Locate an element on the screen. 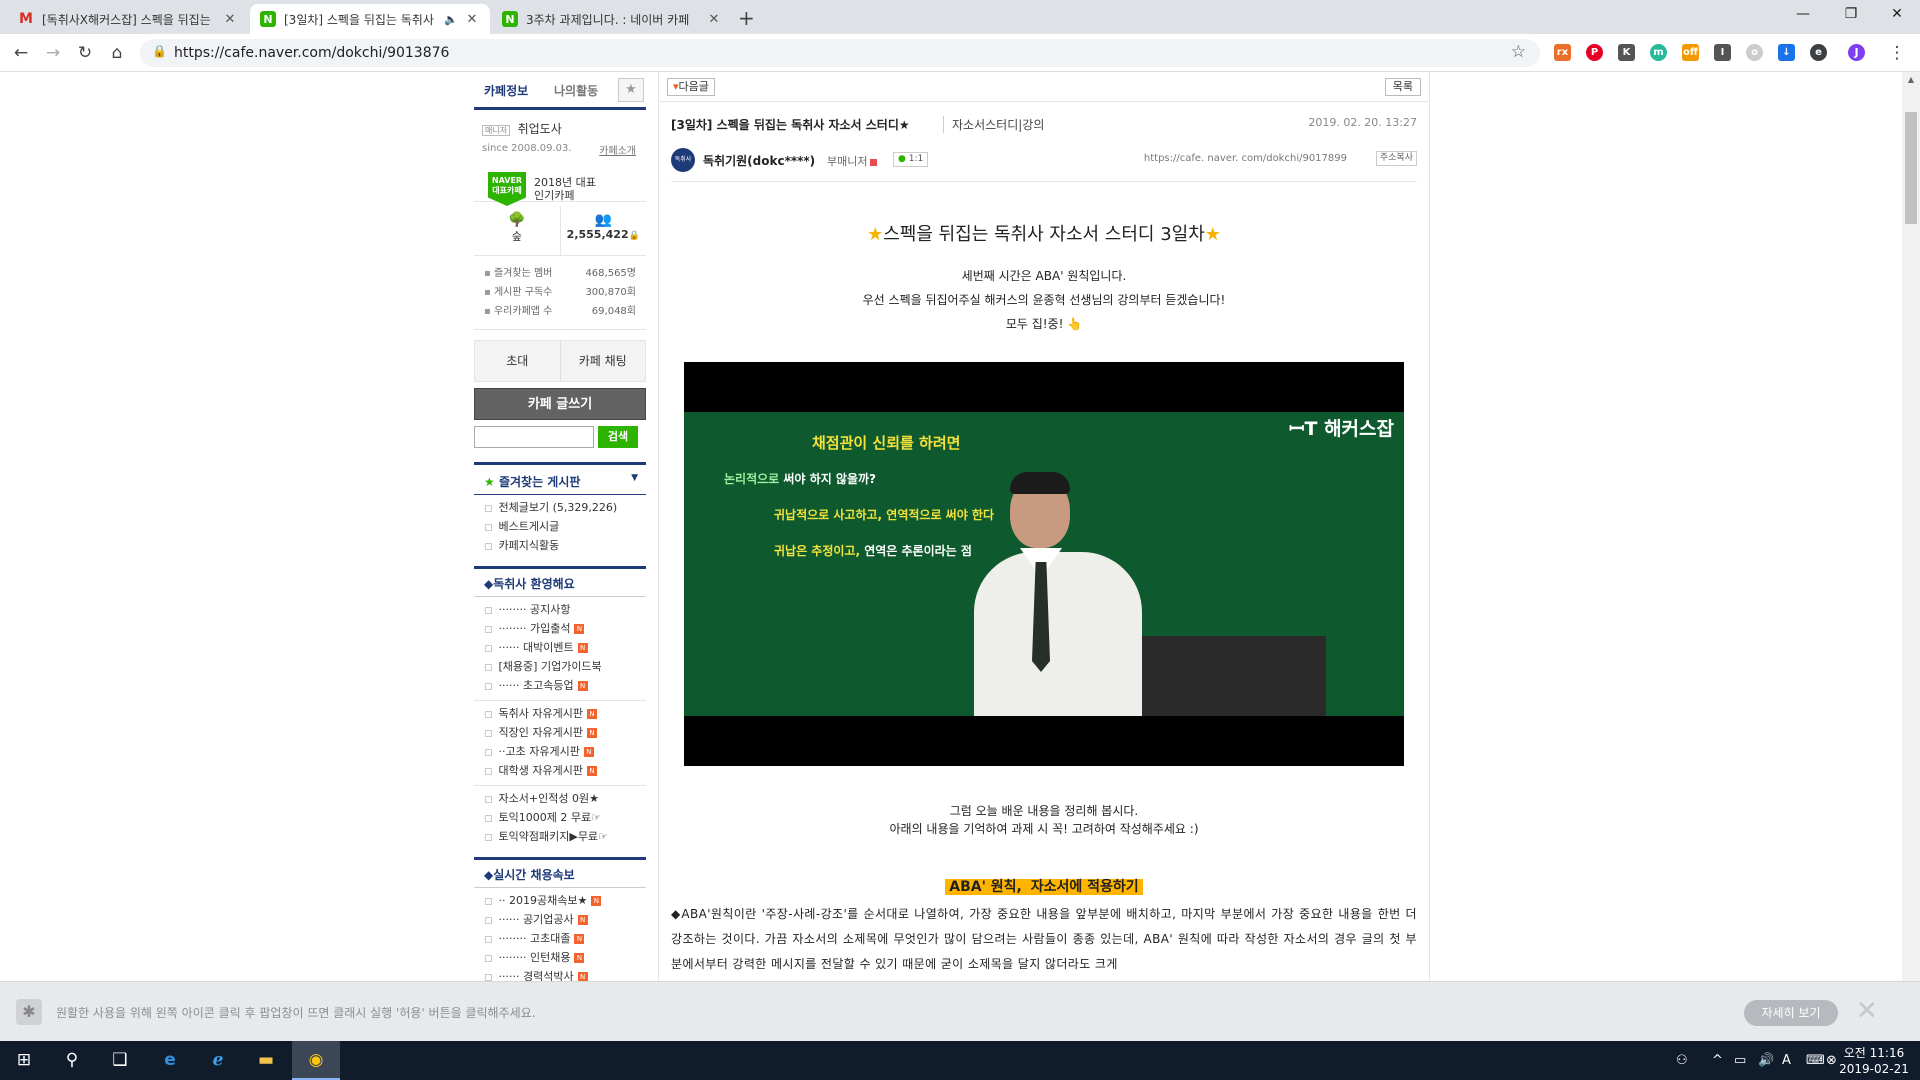 This screenshot has height=1080, width=1920. board-link: ▢ 대학생 자유게시판 N is located at coordinates (560, 771).